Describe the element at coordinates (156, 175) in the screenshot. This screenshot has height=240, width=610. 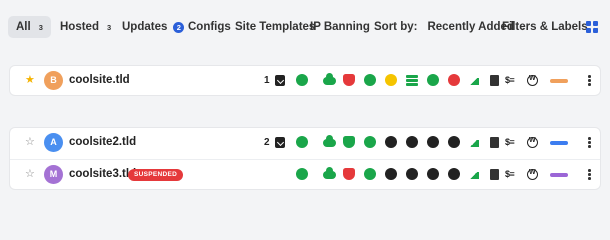
I see `status-badge: SUSPENDED` at that location.